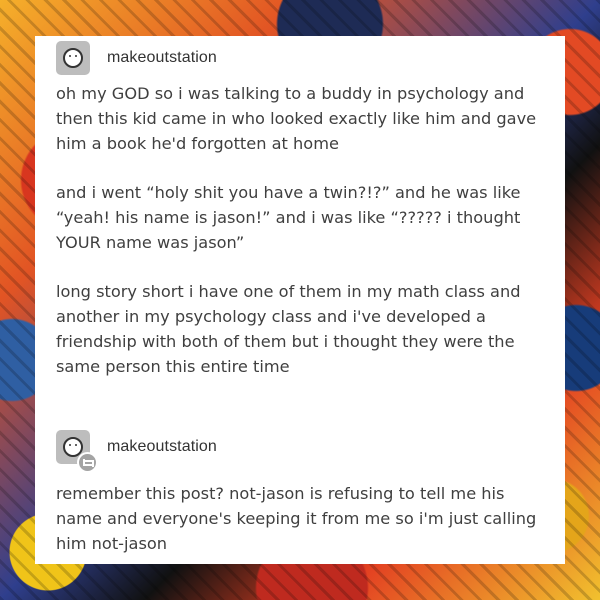 This screenshot has width=600, height=600. I want to click on smiley-face-icon, so click(73, 58).